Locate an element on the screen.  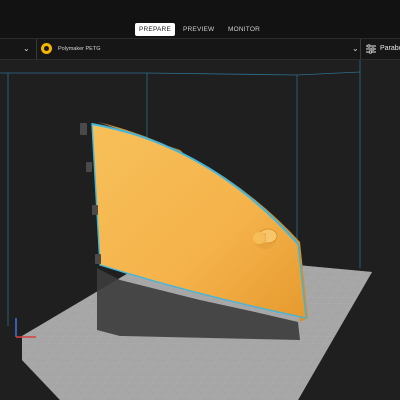
tab-preview: PREVIEW is located at coordinates (198, 29).